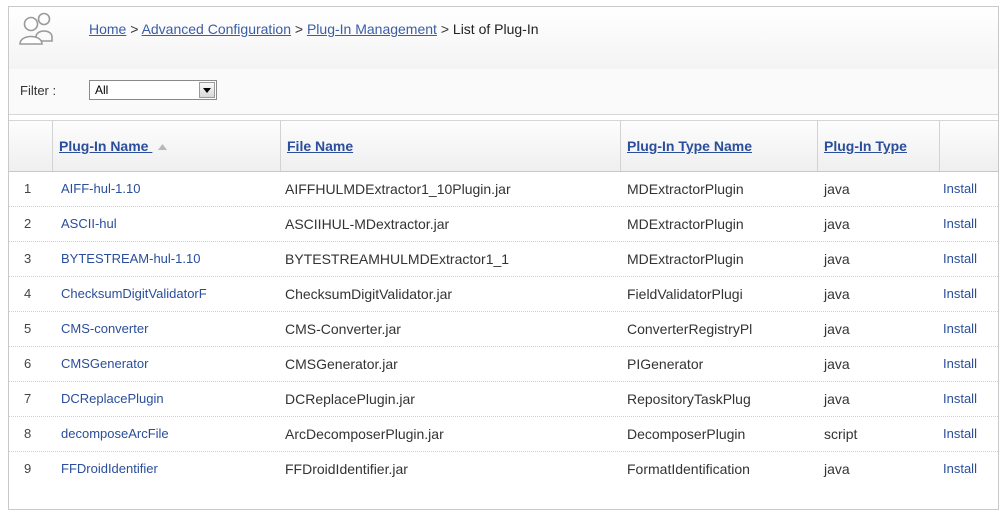 This screenshot has height=512, width=1001. Describe the element at coordinates (216, 29) in the screenshot. I see `breadcrumb-advanced-configuration-link: Advanced Configuration` at that location.